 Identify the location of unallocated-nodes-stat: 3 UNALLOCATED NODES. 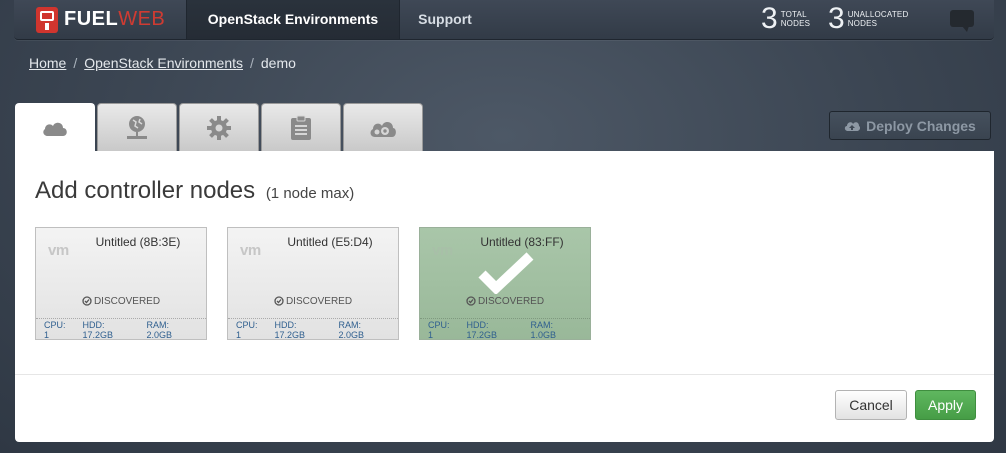
(868, 19).